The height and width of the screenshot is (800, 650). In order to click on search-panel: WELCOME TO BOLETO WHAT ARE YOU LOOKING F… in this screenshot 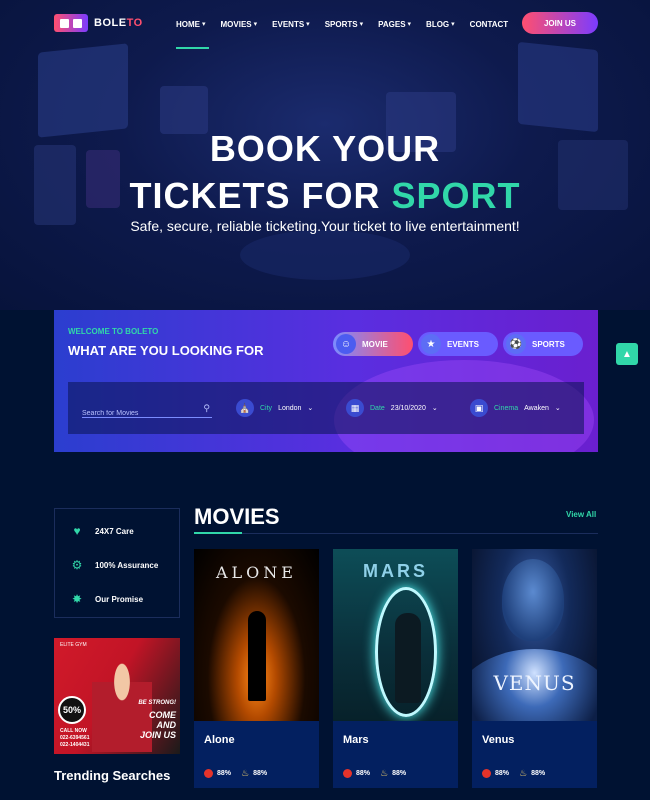, I will do `click(326, 381)`.